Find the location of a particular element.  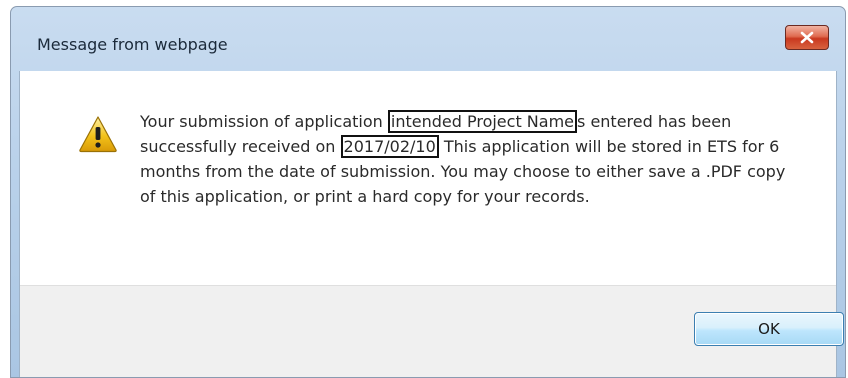

project-name-highlight: intended Project Name is located at coordinates (482, 121).